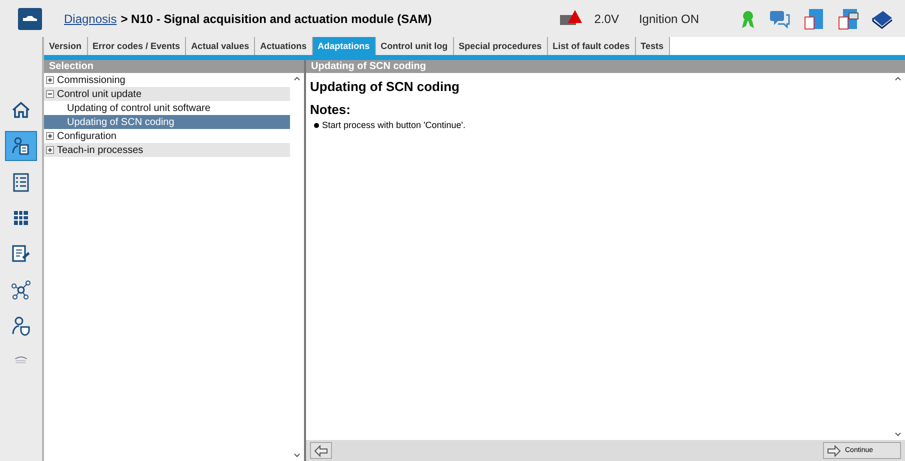  What do you see at coordinates (167, 122) in the screenshot?
I see `tree-item: Updating of SCN coding` at bounding box center [167, 122].